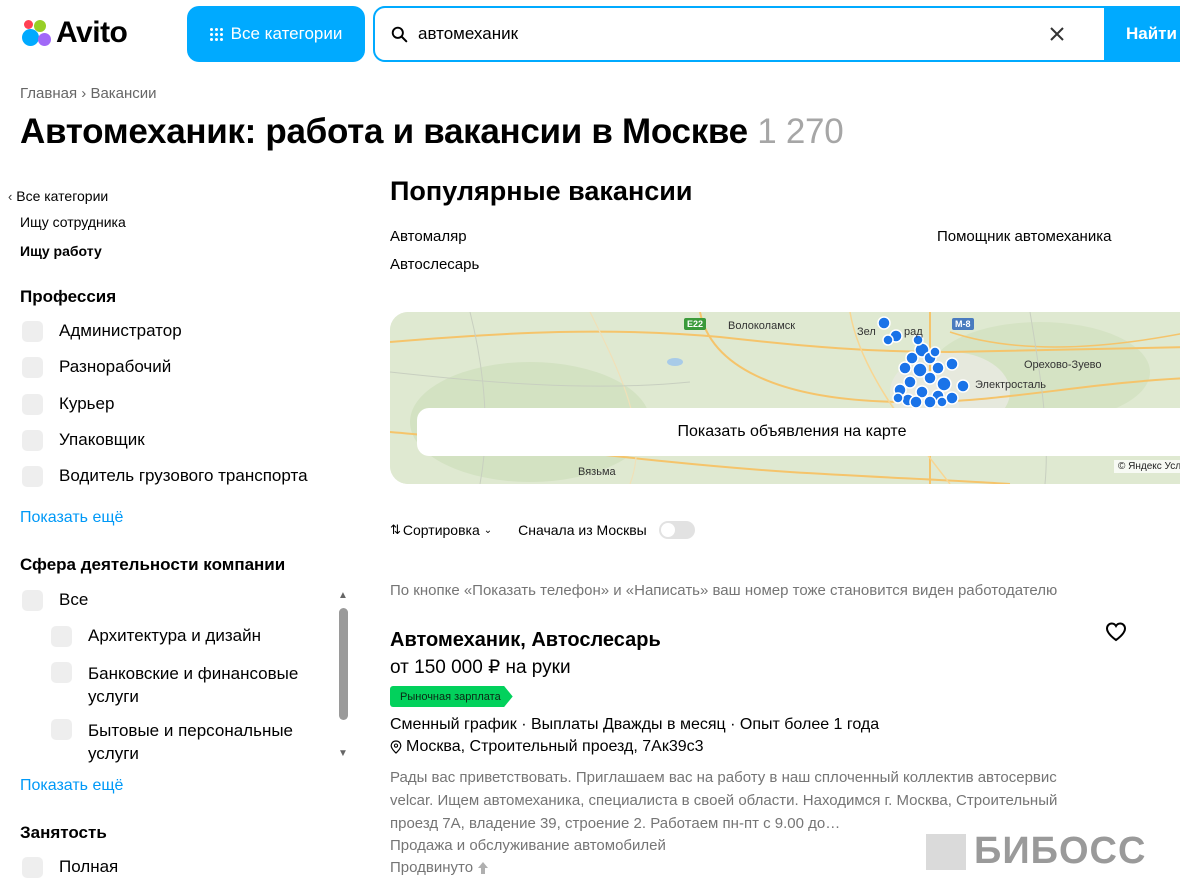 This screenshot has height=885, width=1180. Describe the element at coordinates (88, 93) in the screenshot. I see `breadcrumb: Главная › Вакансии` at that location.